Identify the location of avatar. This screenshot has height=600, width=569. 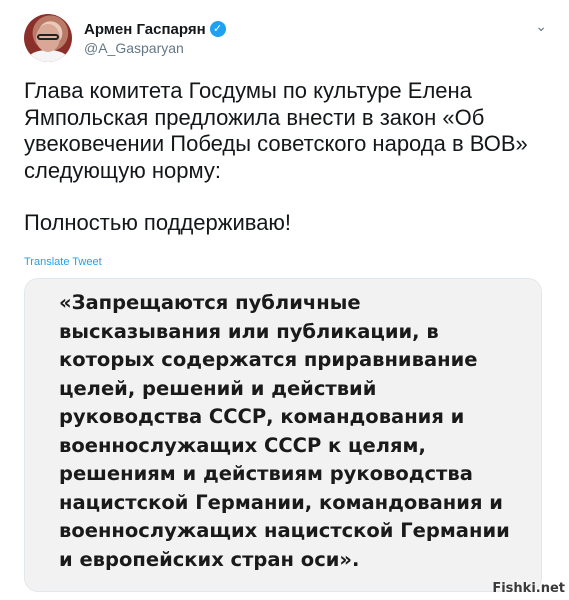
(48, 38).